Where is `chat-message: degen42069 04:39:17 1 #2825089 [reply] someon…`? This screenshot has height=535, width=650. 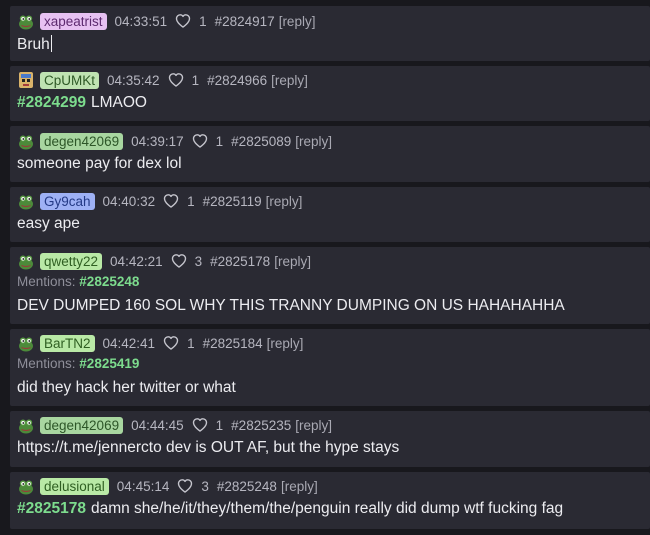
chat-message: degen42069 04:39:17 1 #2825089 [reply] someon… is located at coordinates (330, 154).